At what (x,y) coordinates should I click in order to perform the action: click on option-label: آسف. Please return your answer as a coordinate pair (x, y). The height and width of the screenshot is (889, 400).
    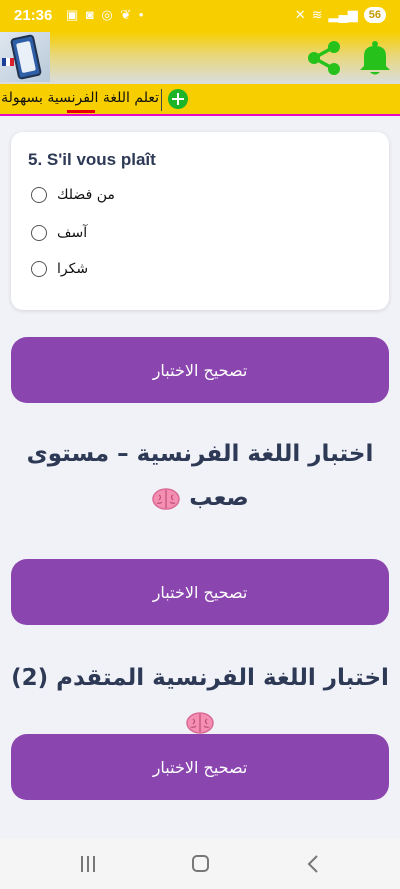
    Looking at the image, I should click on (72, 233).